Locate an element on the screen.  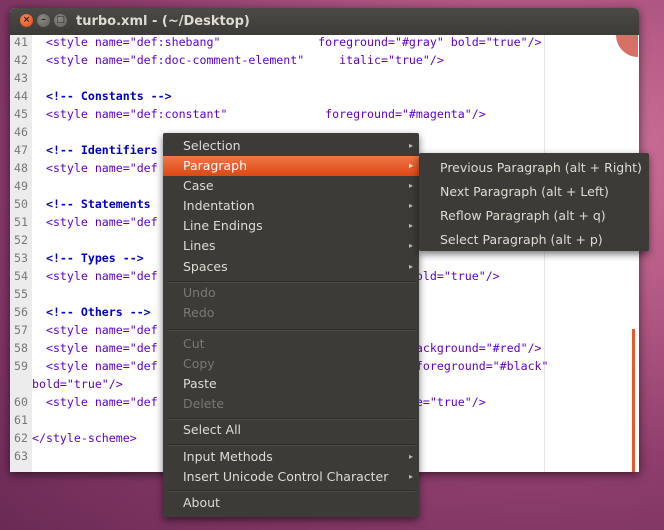
close-button: × is located at coordinates (26, 20).